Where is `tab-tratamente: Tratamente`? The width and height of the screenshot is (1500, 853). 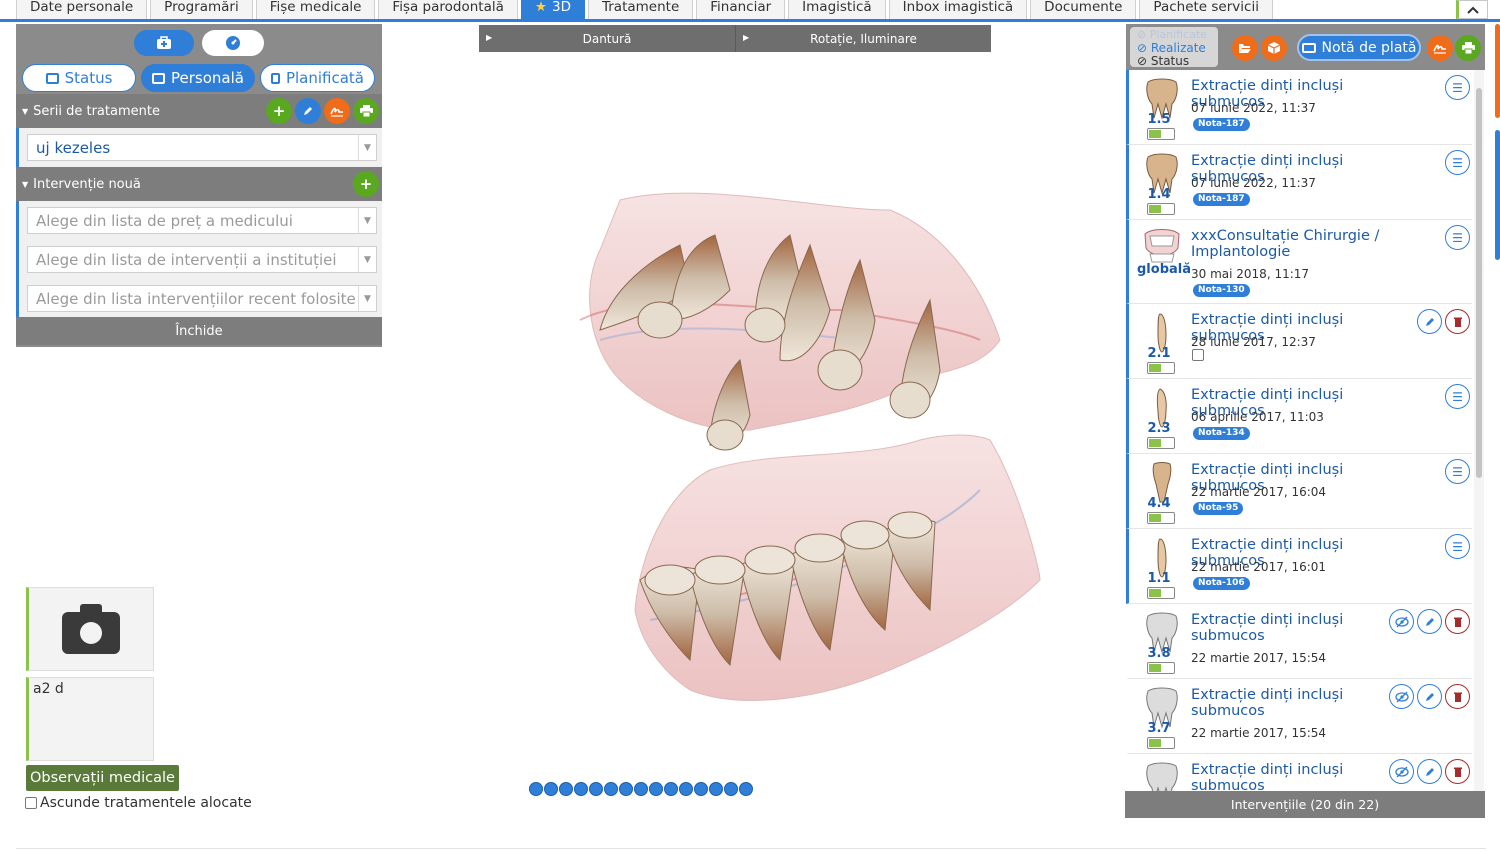
tab-tratamente: Tratamente is located at coordinates (640, 9).